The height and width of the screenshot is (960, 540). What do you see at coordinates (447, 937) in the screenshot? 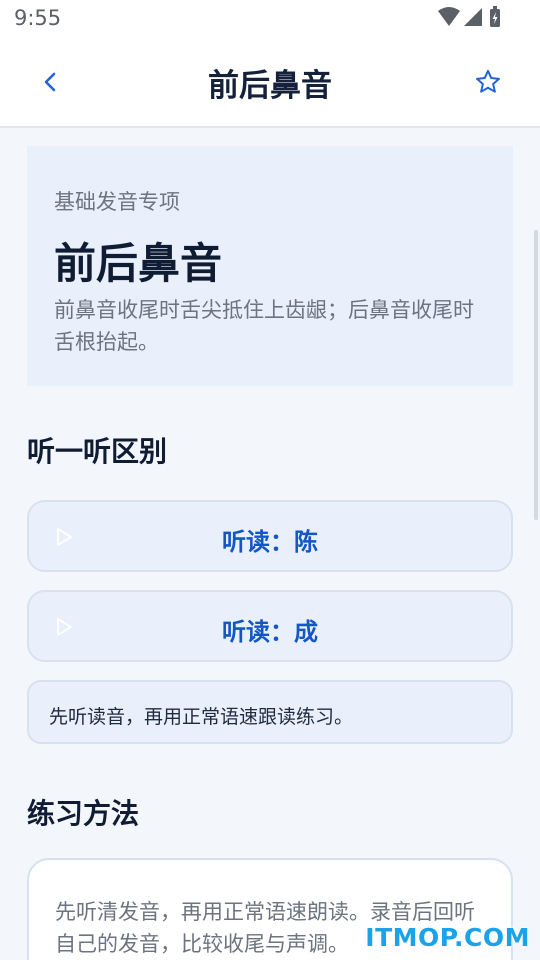
I see `watermark: ITMOP.COM` at bounding box center [447, 937].